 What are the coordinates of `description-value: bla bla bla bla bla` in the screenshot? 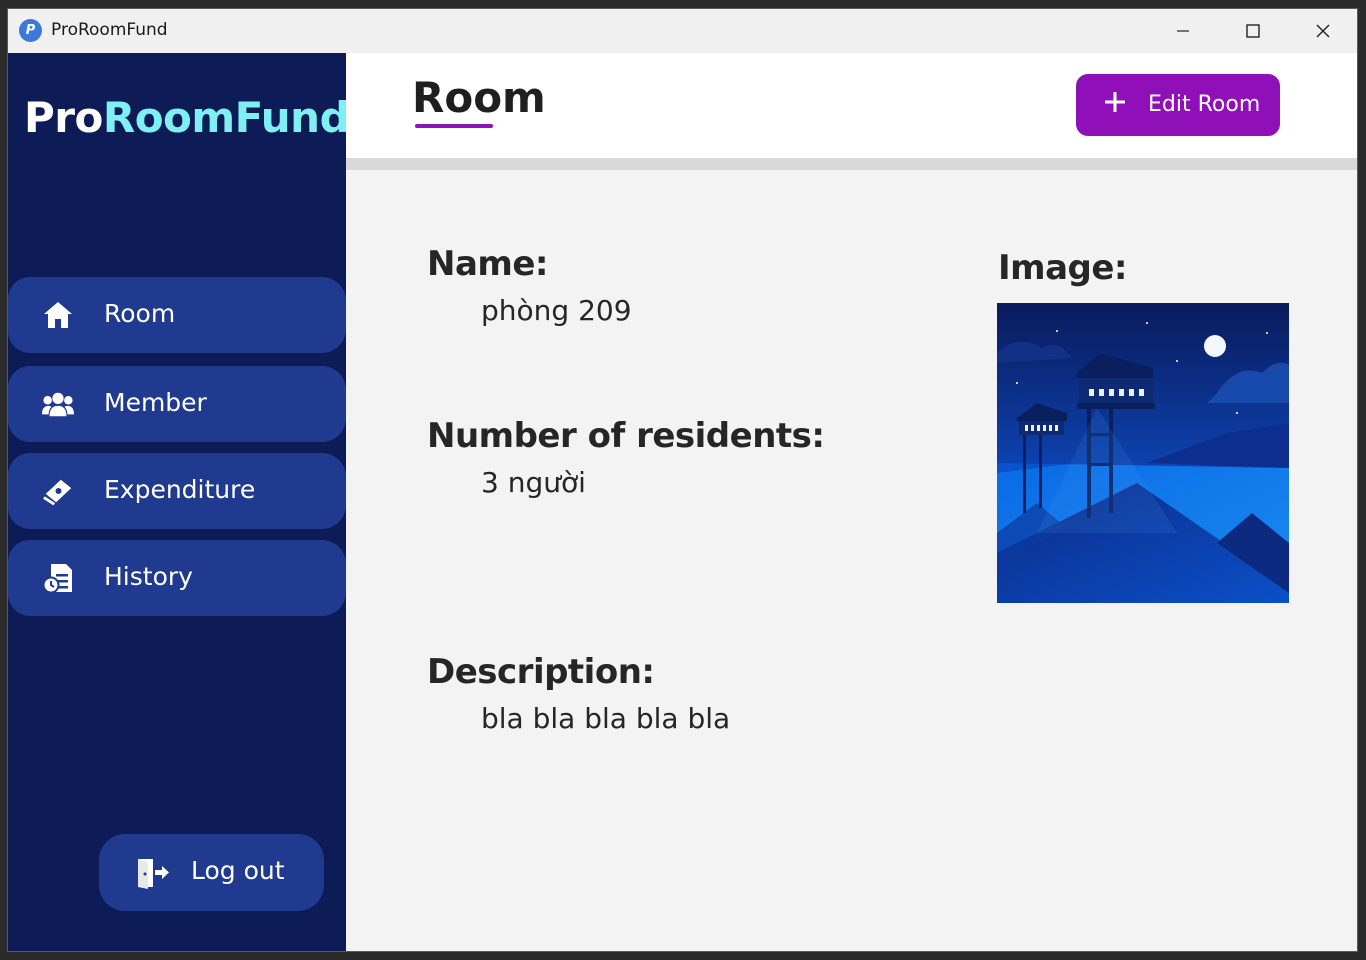 It's located at (606, 718).